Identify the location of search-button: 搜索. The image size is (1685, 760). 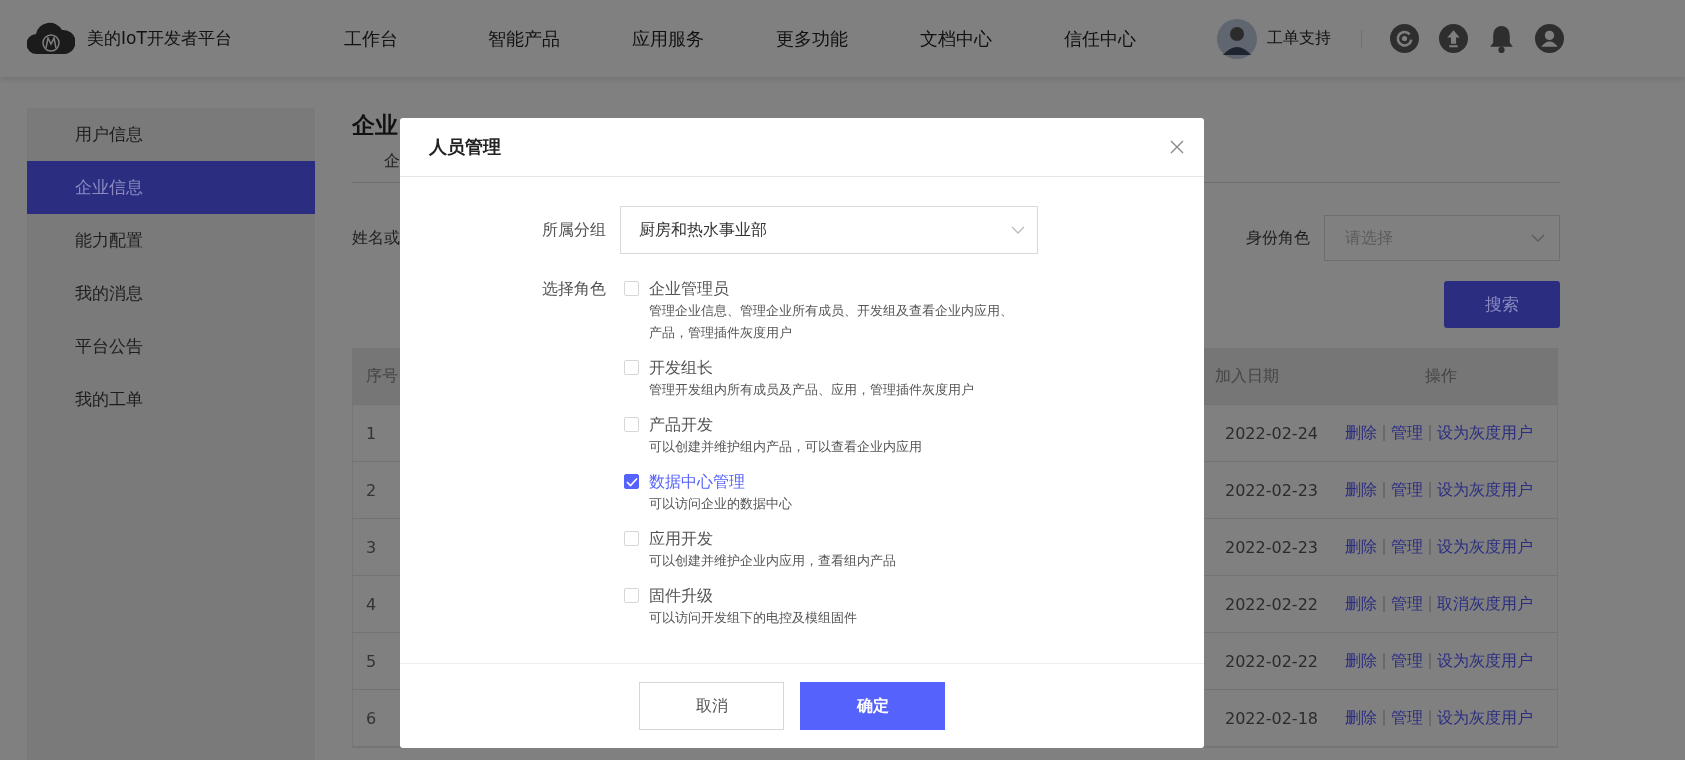
(1502, 304).